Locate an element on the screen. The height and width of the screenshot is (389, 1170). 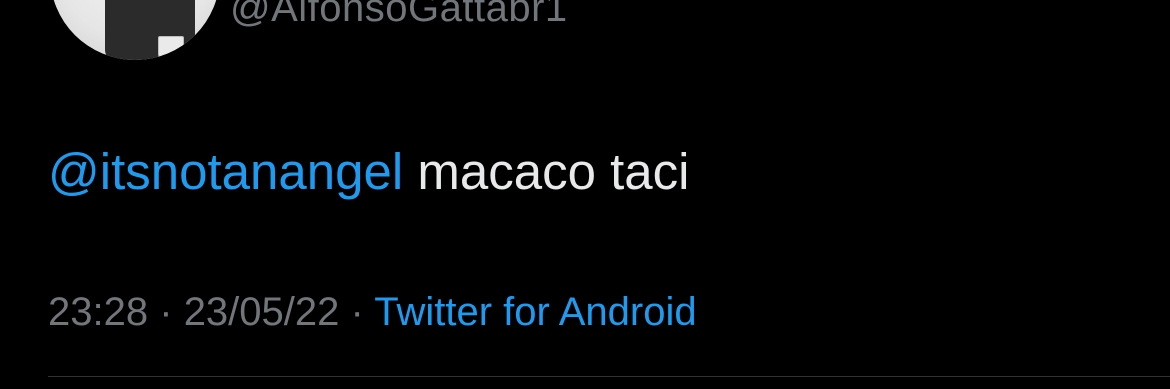
tweet-source-link: Twitter for Android is located at coordinates (535, 312).